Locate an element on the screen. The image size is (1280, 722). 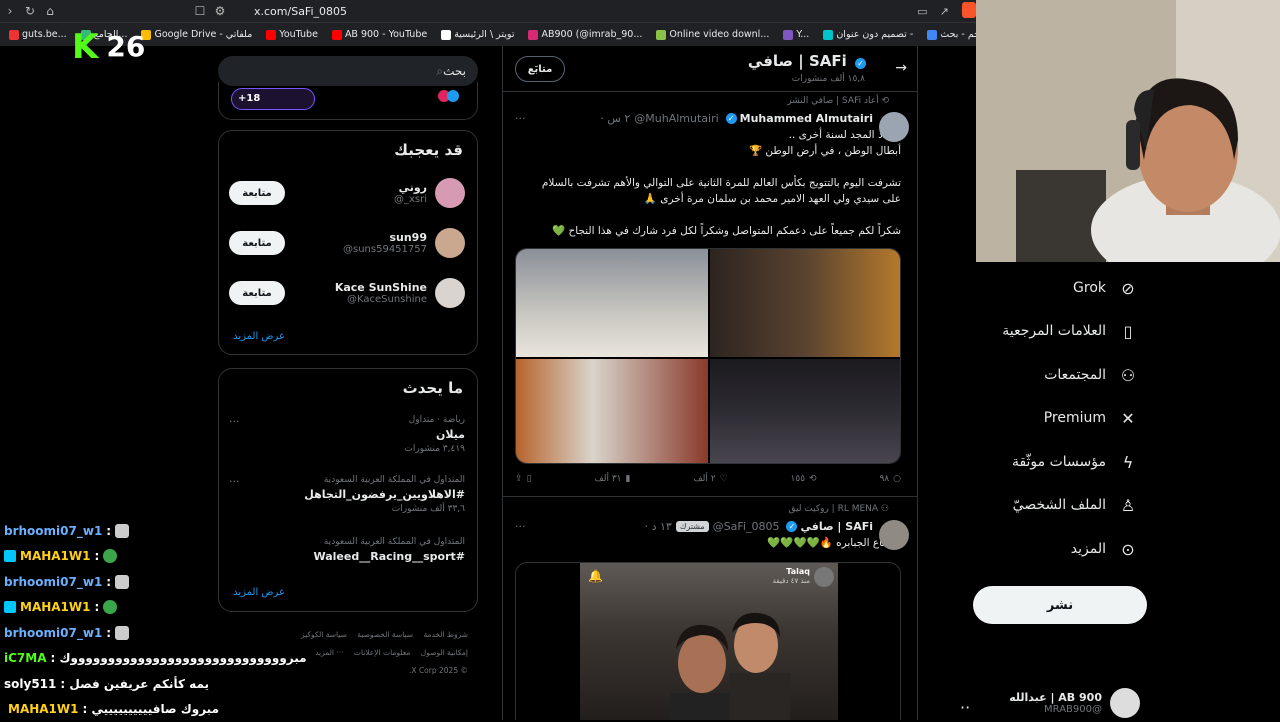
tweet-image-grid is located at coordinates (708, 356).